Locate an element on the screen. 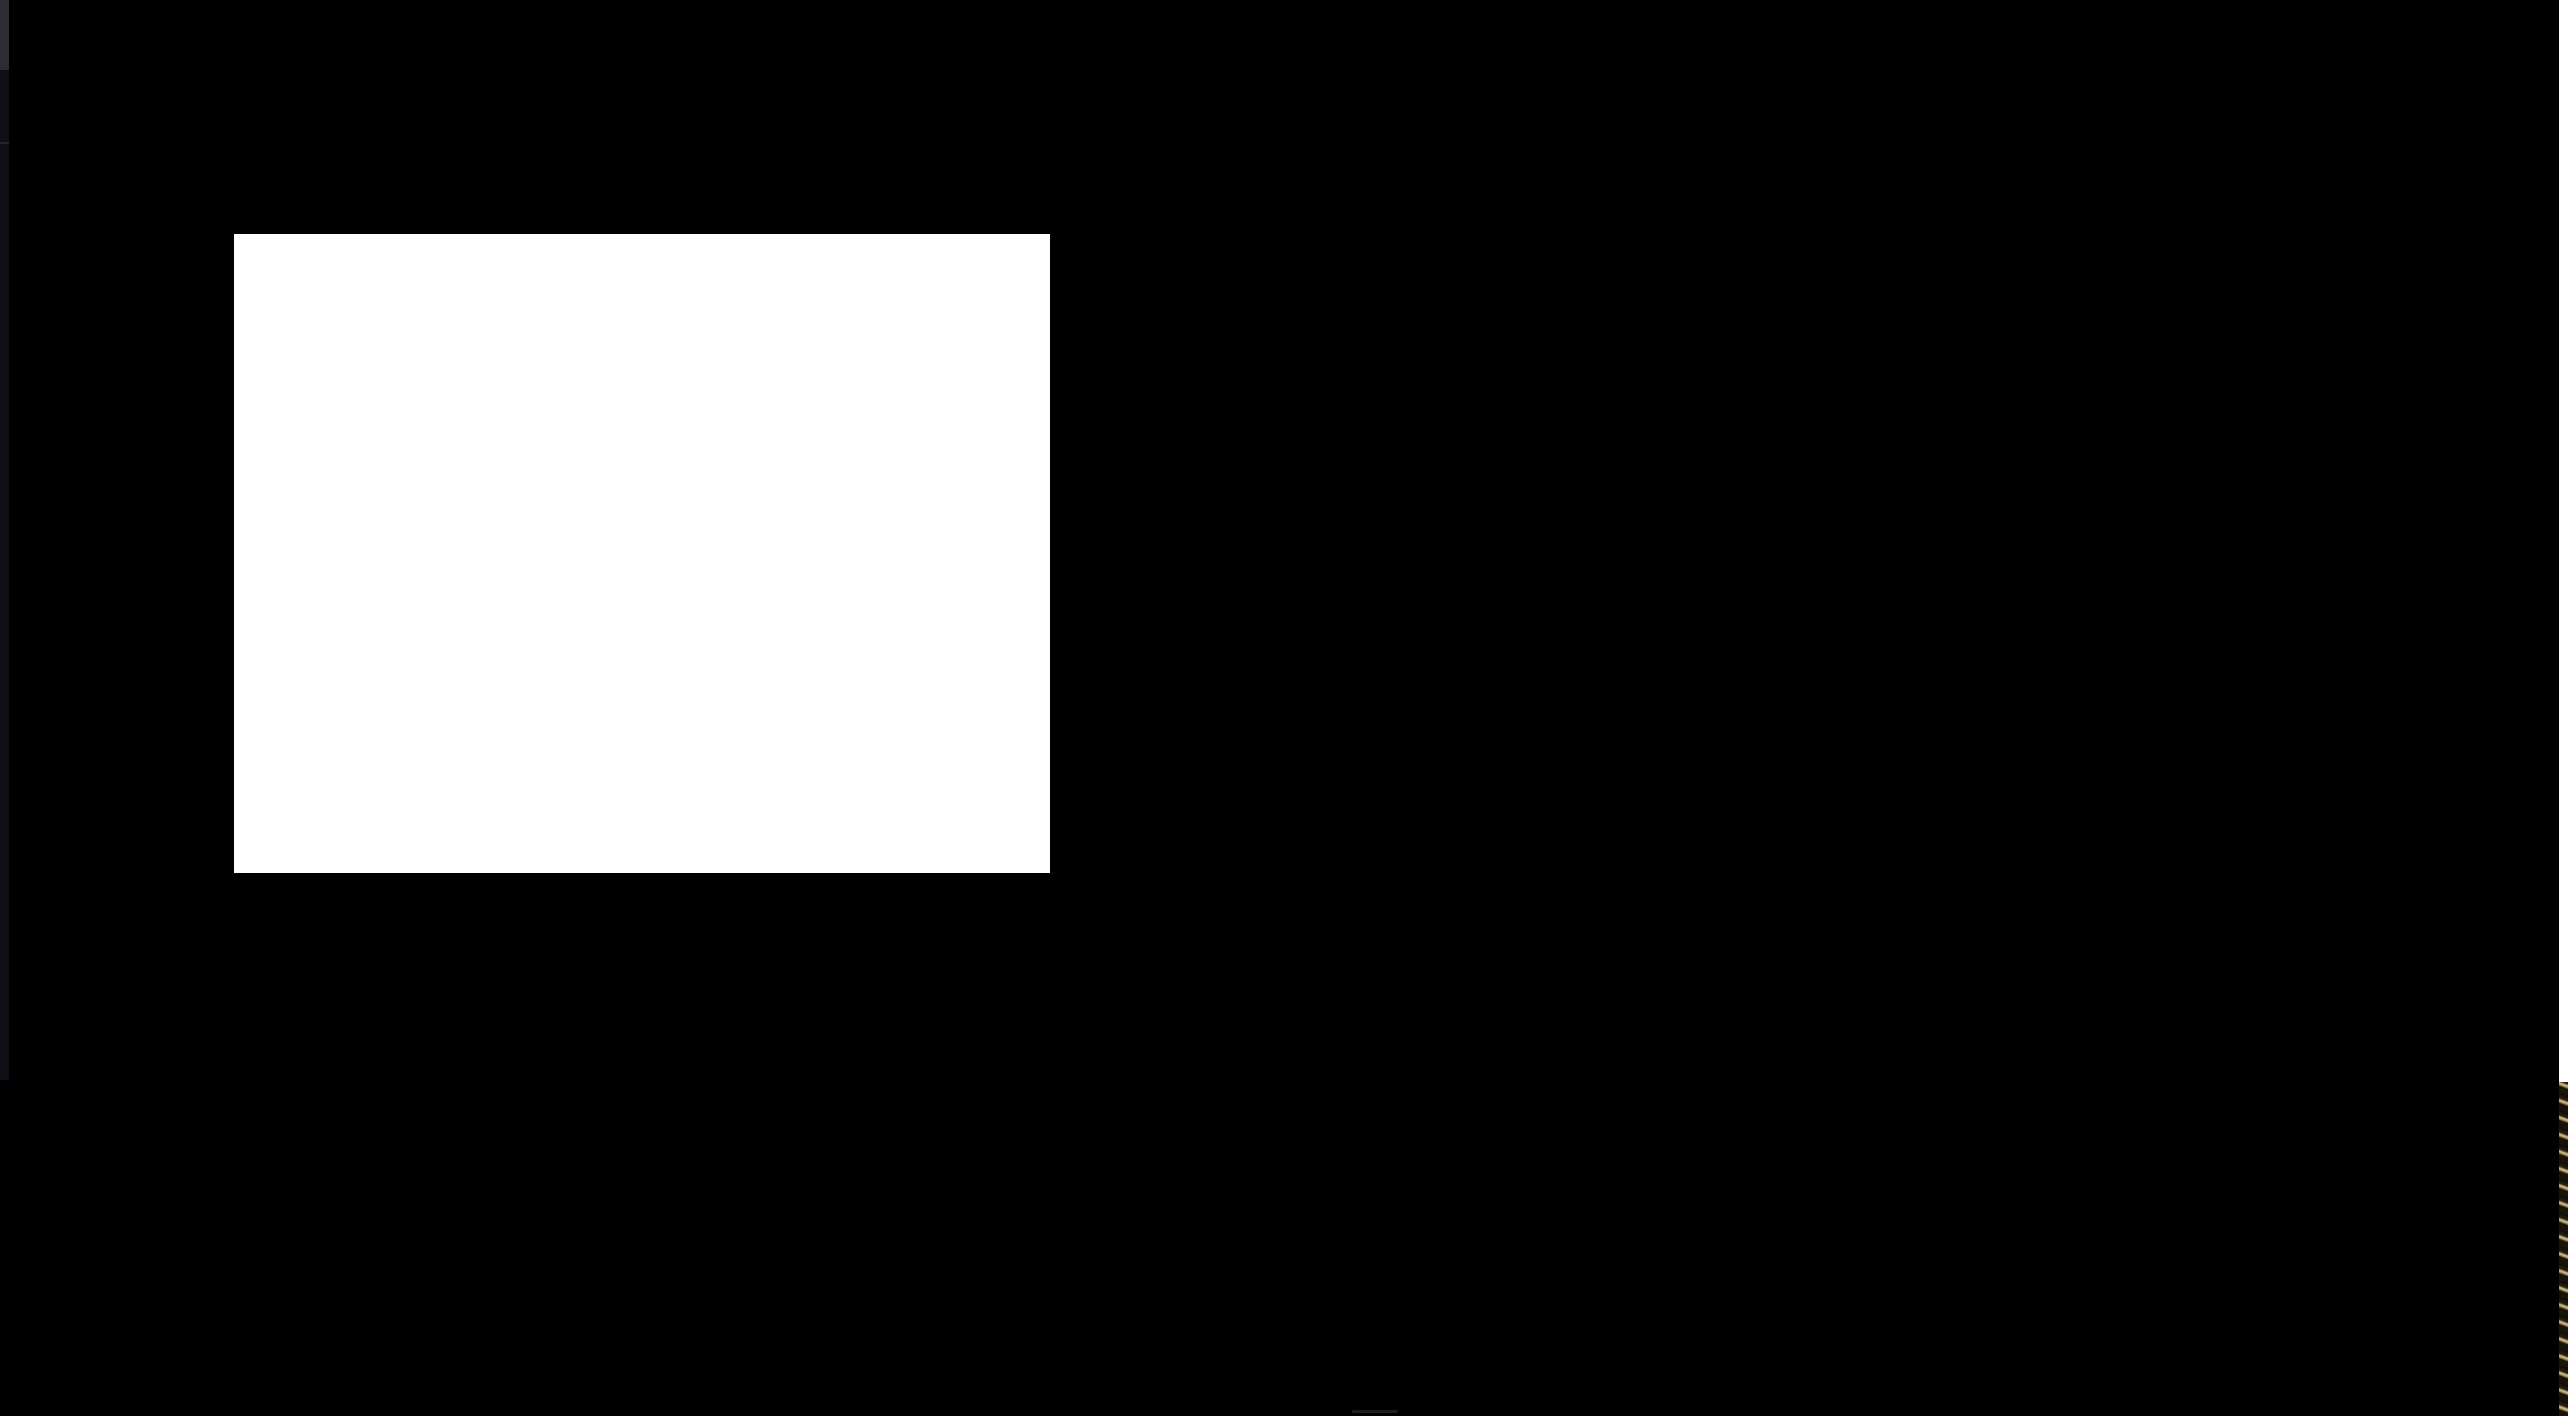 The height and width of the screenshot is (1416, 2568). left-edge-strip is located at coordinates (4, 540).